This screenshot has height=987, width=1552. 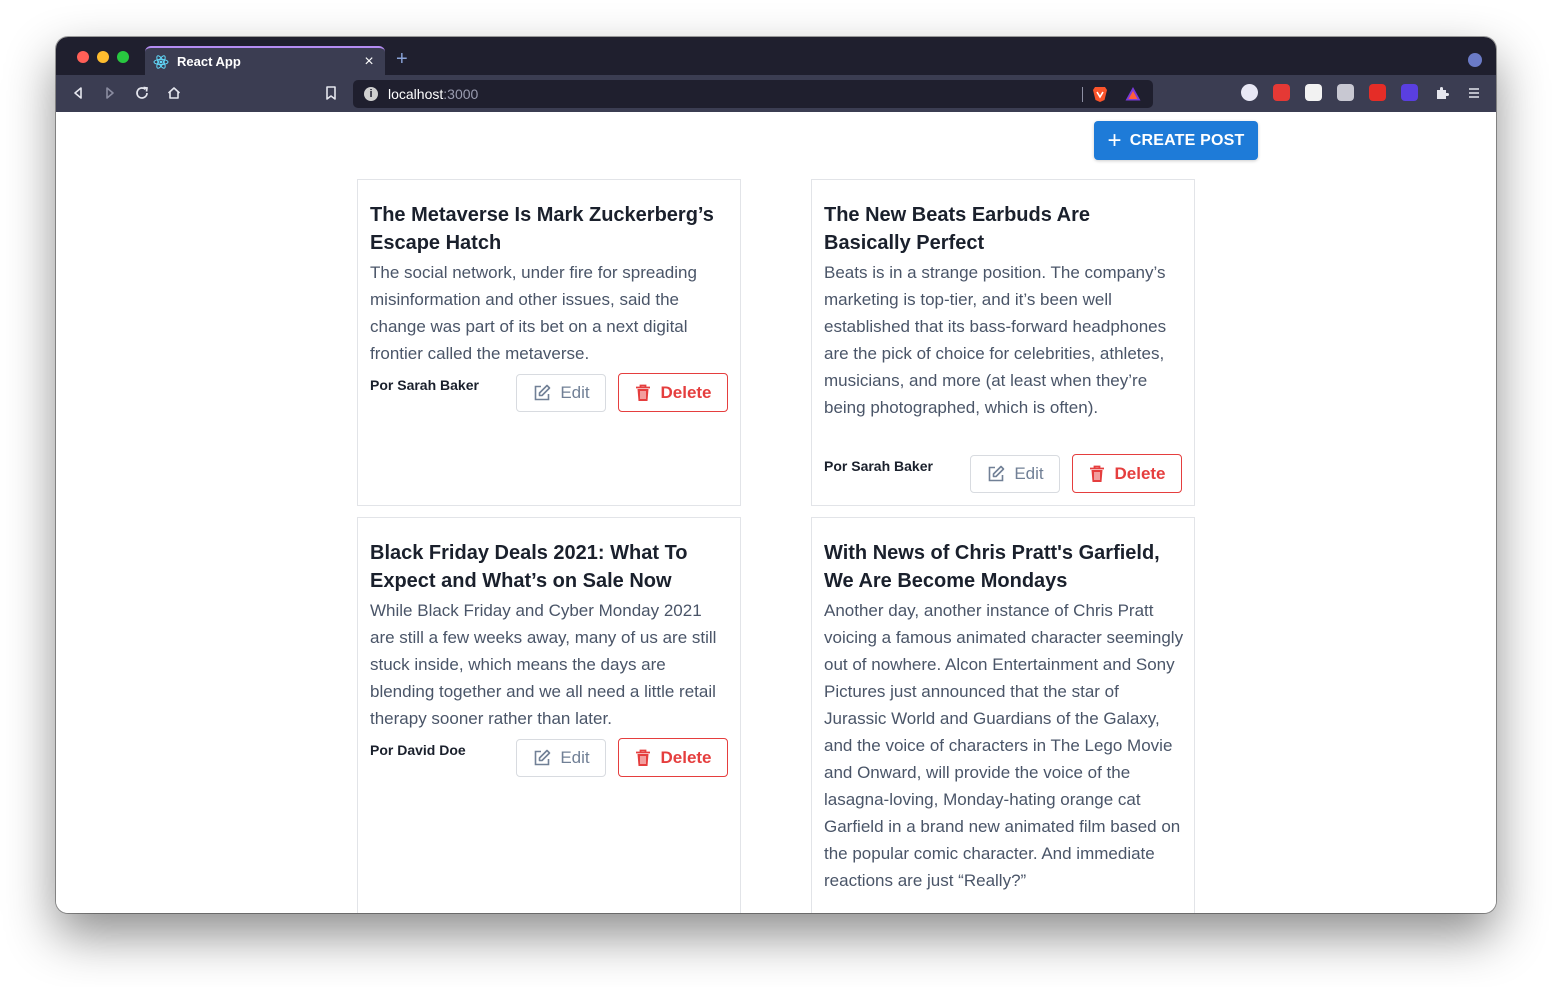 I want to click on tab-title: React App, so click(x=209, y=61).